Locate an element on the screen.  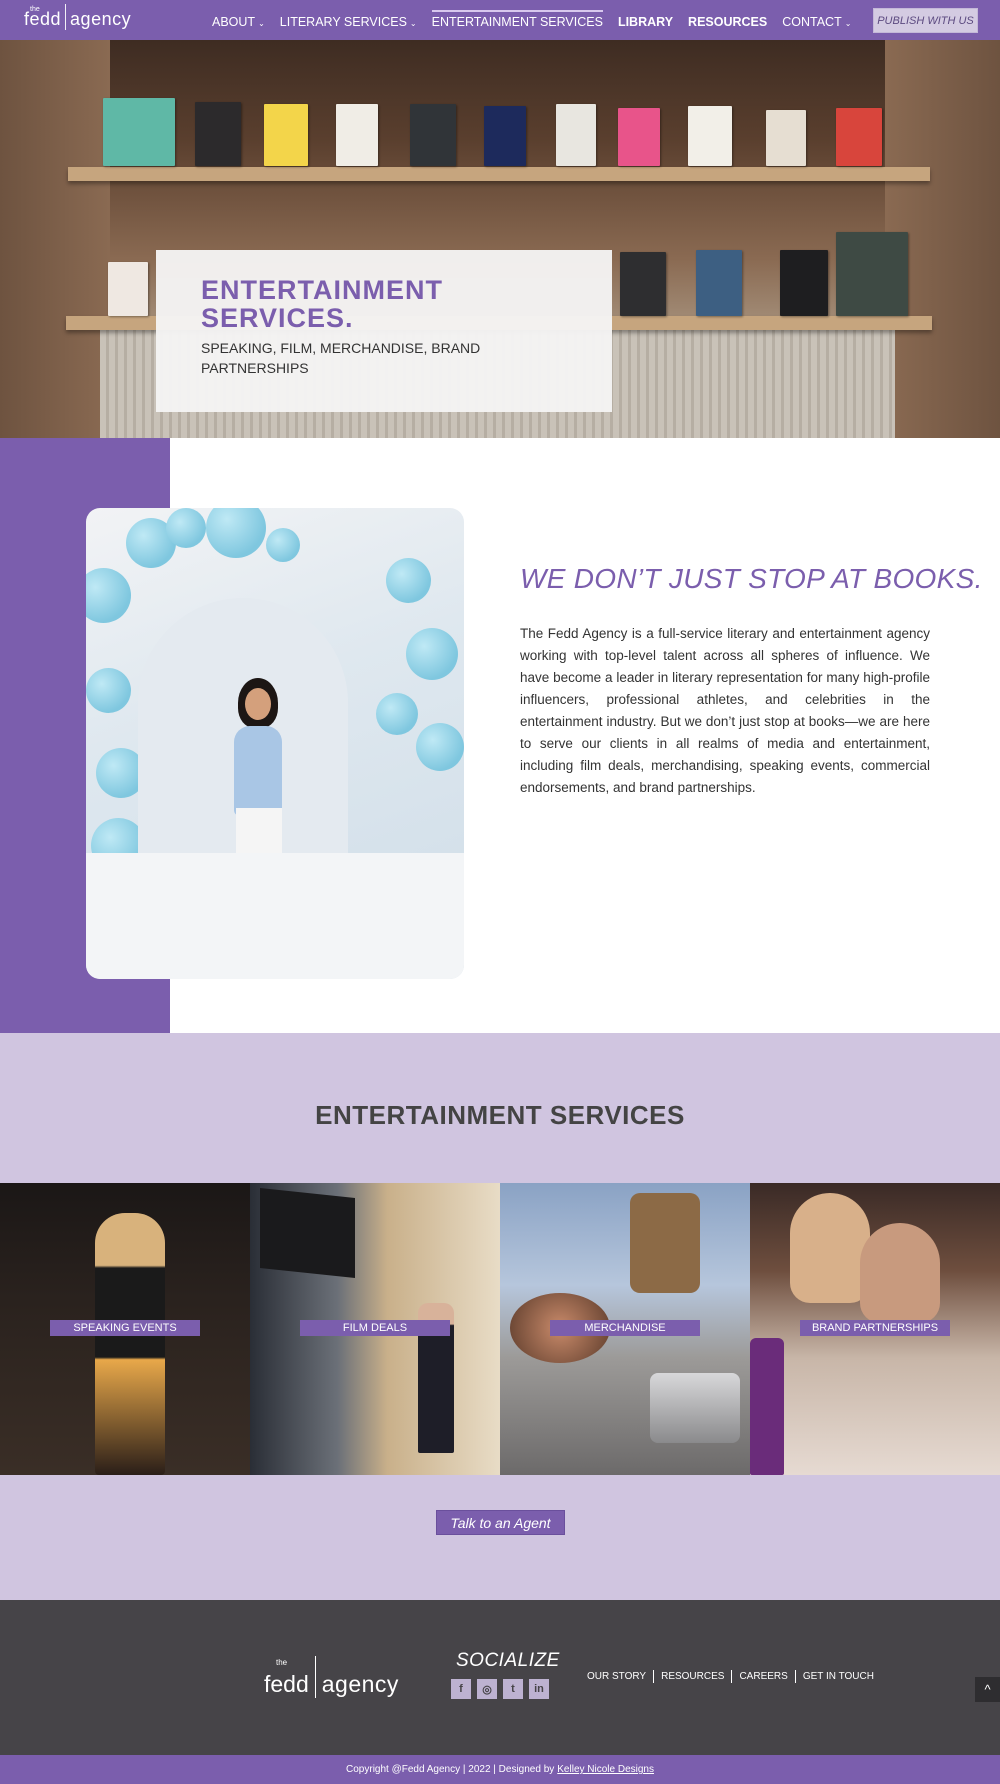
linkedin-icon: in is located at coordinates (539, 1689).